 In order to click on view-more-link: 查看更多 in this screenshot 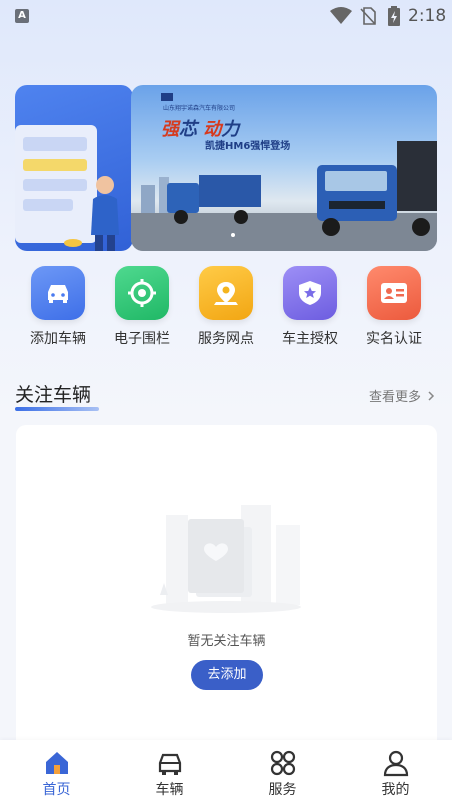, I will do `click(402, 395)`.